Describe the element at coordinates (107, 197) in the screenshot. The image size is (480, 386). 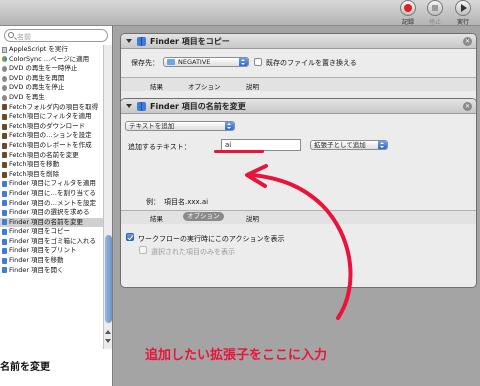
I see `action-list-scrollbar` at that location.